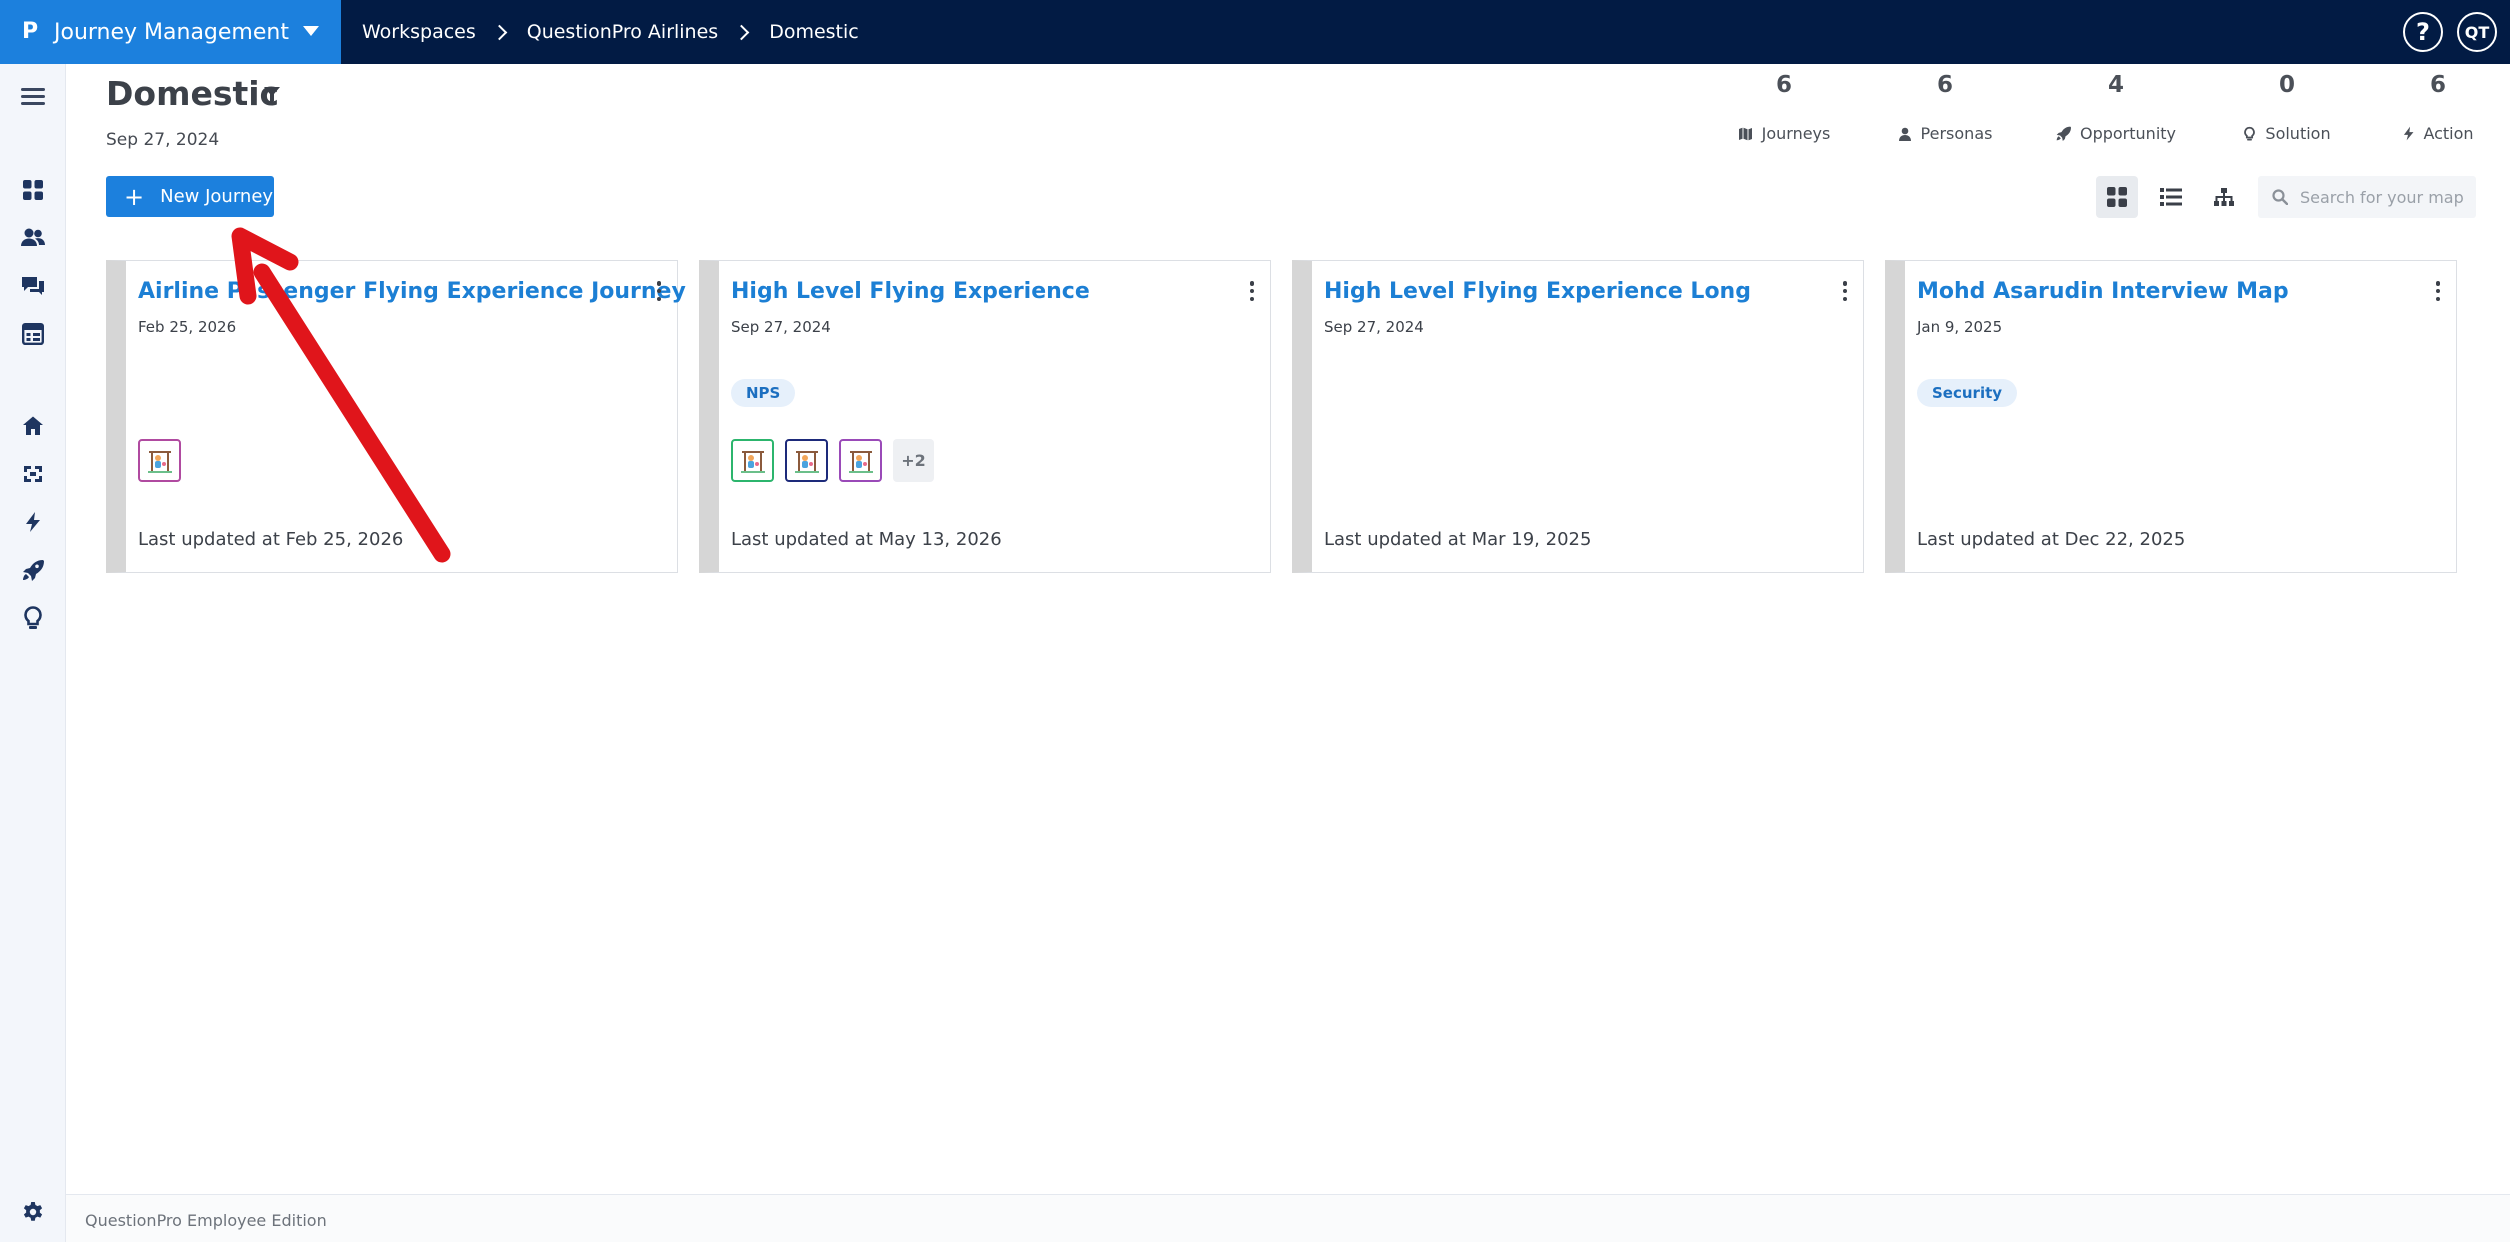  I want to click on more-personas-badge: +2, so click(913, 460).